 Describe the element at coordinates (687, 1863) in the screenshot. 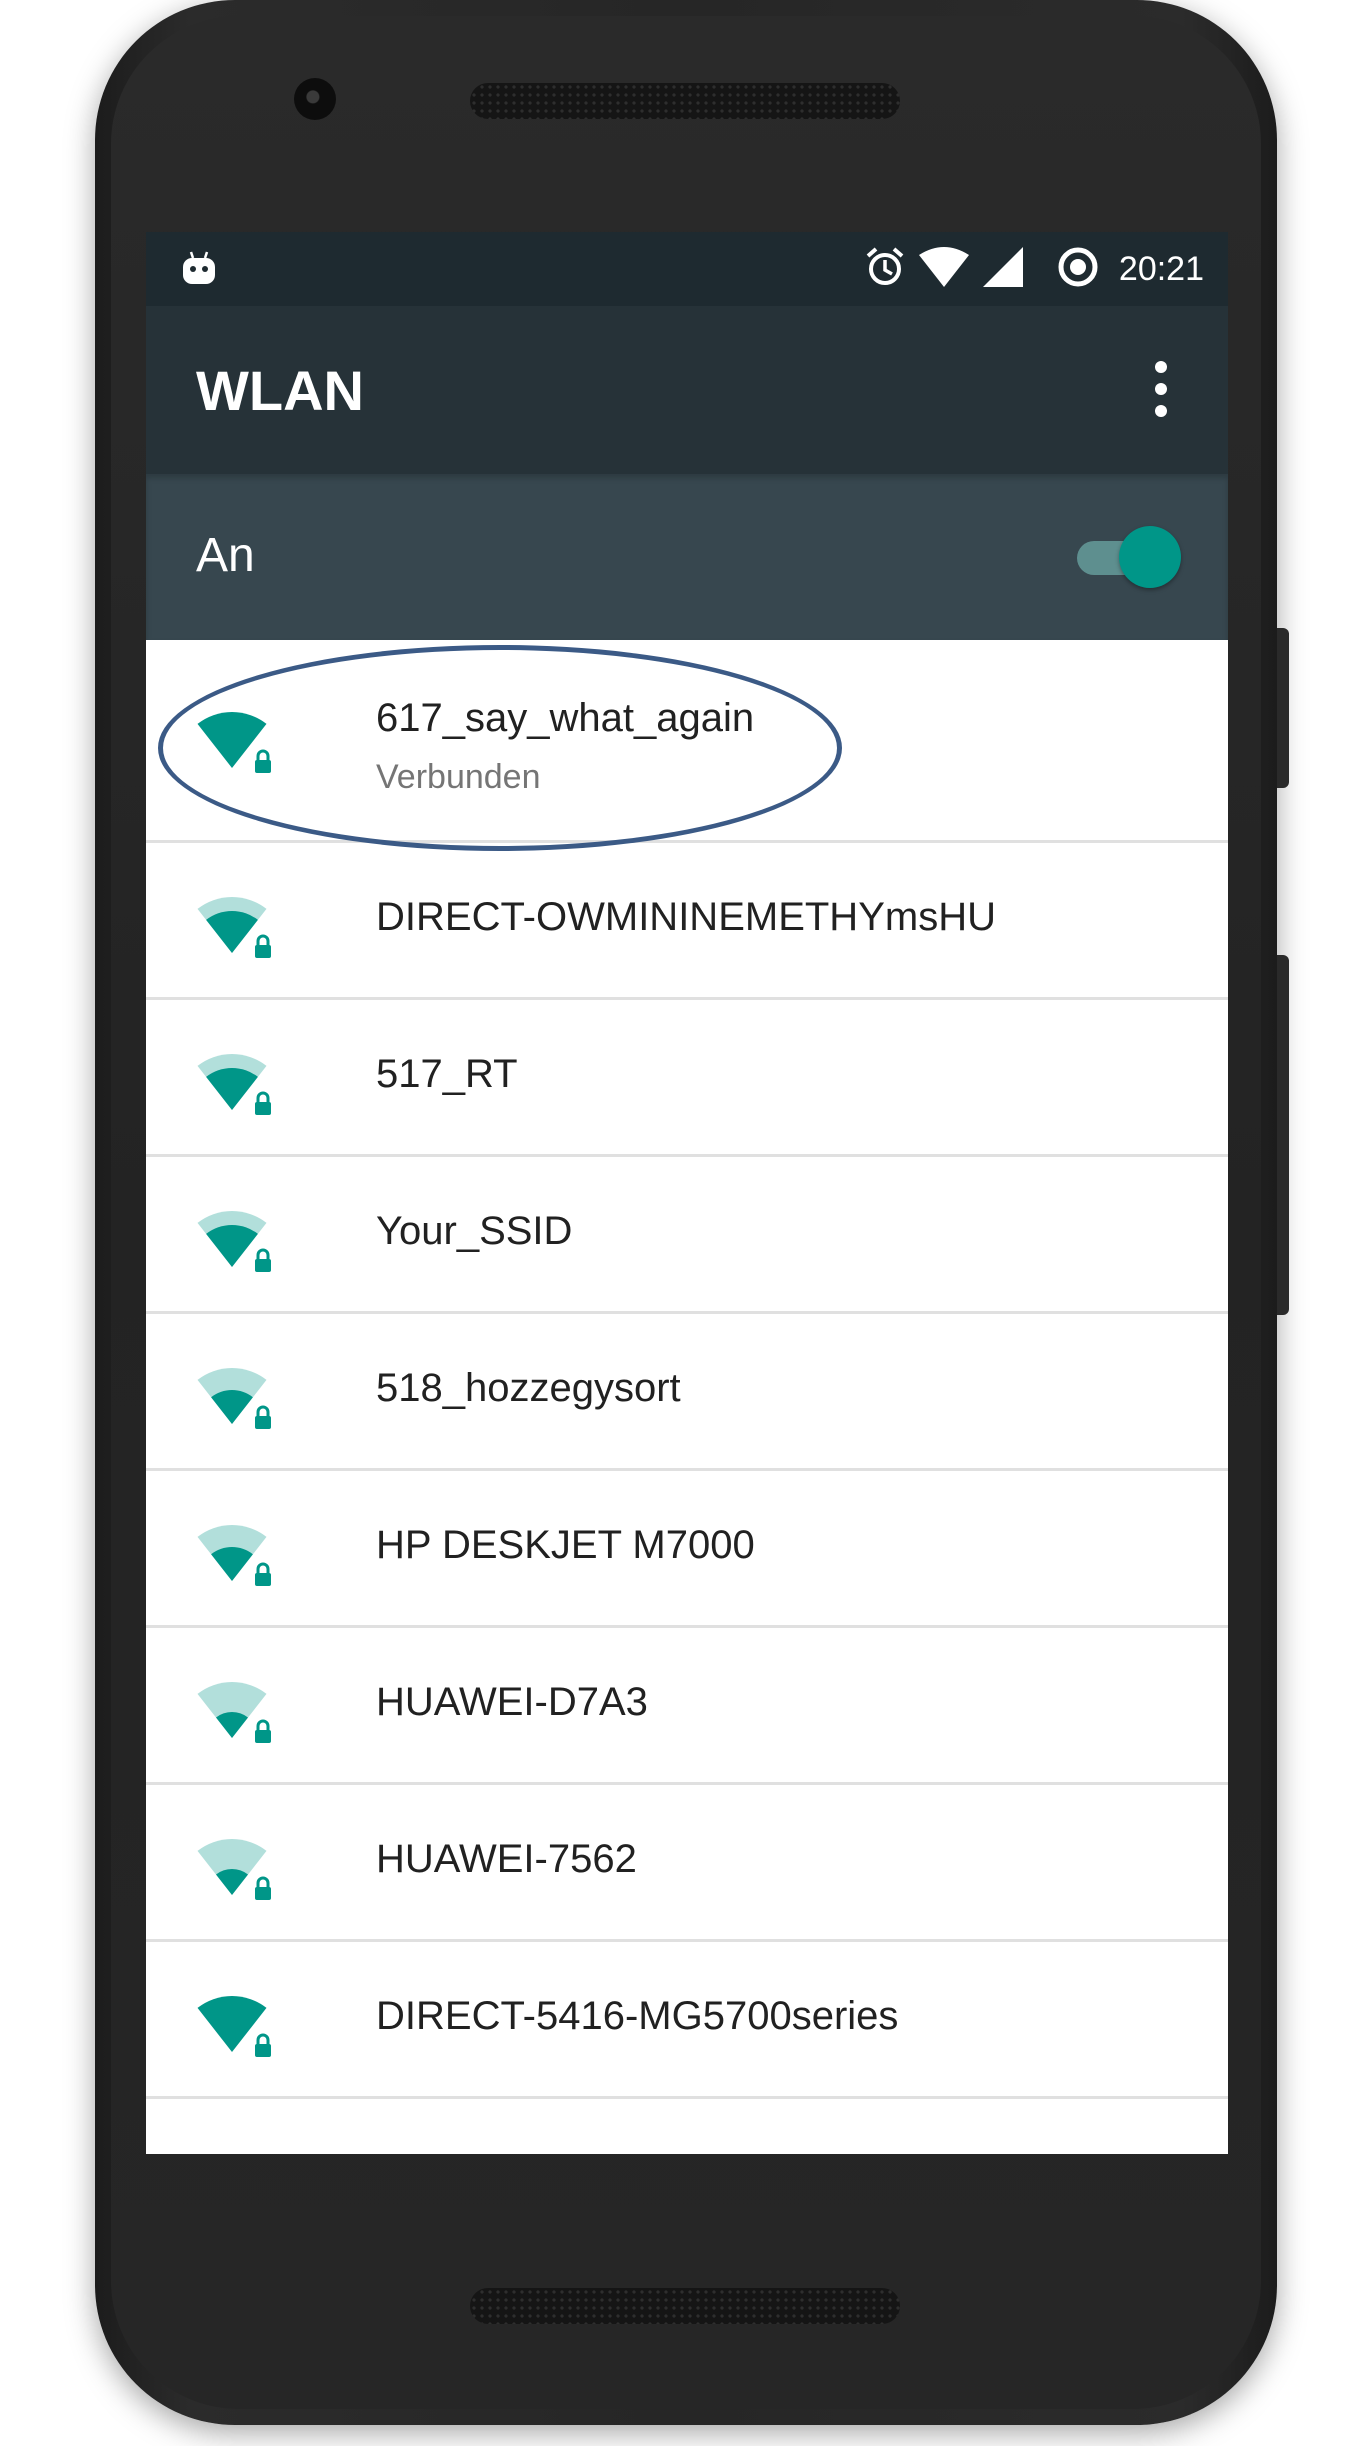

I see `network-row: HUAWEI-7562` at that location.